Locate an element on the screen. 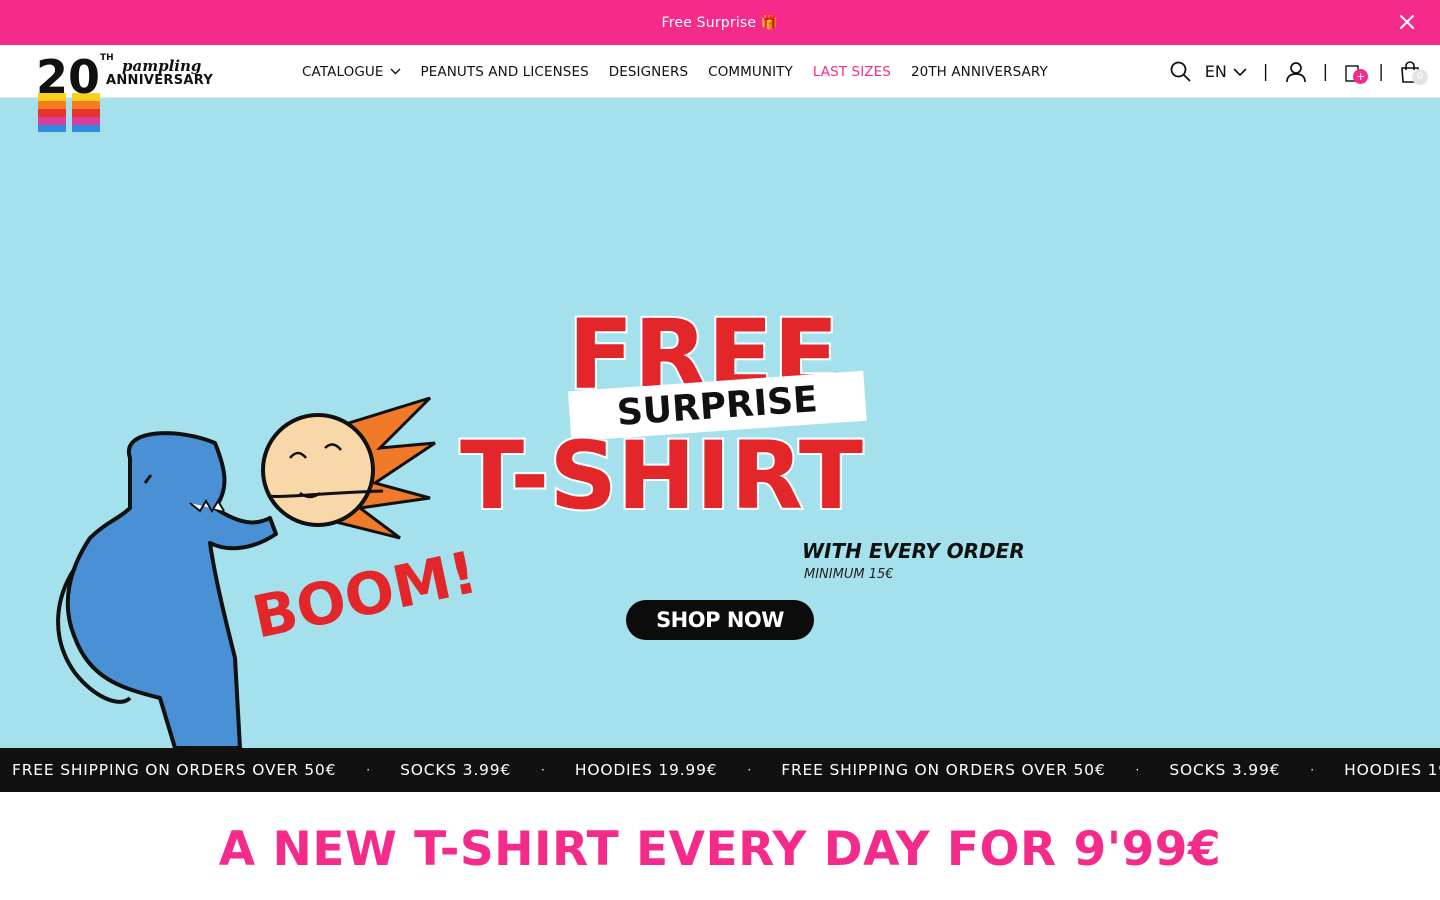 This screenshot has height=900, width=1440. site-logo: 20 TH pampling ANNIVERSARY is located at coordinates (126, 93).